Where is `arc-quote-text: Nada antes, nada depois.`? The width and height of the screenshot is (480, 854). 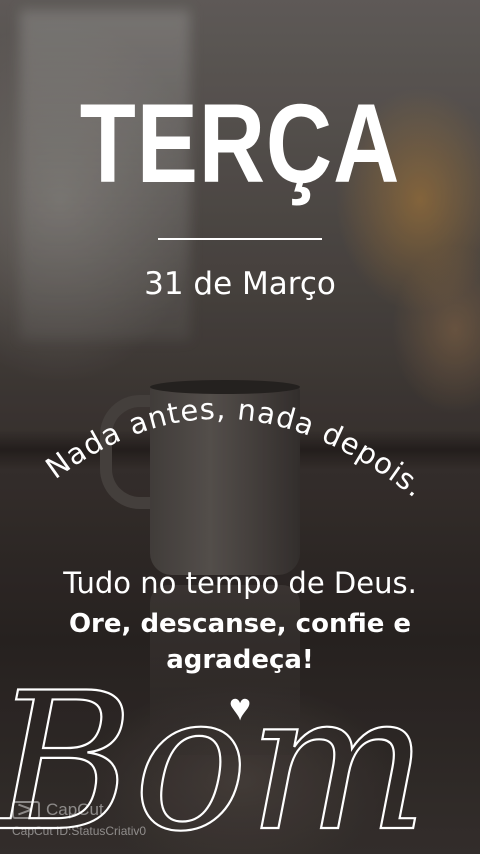
arc-quote-text: Nada antes, nada depois. is located at coordinates (235, 448).